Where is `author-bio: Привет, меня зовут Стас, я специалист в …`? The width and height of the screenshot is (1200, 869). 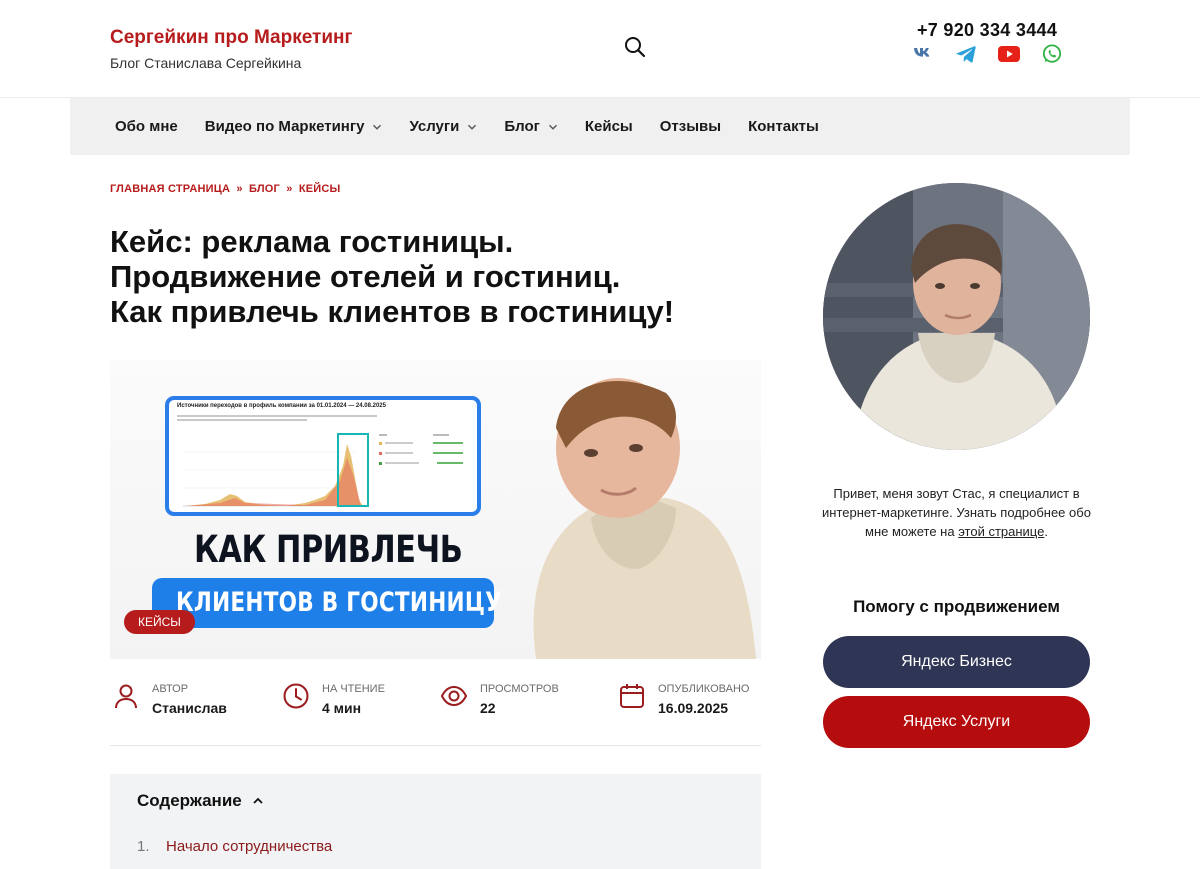 author-bio: Привет, меня зовут Стас, я специалист в … is located at coordinates (956, 512).